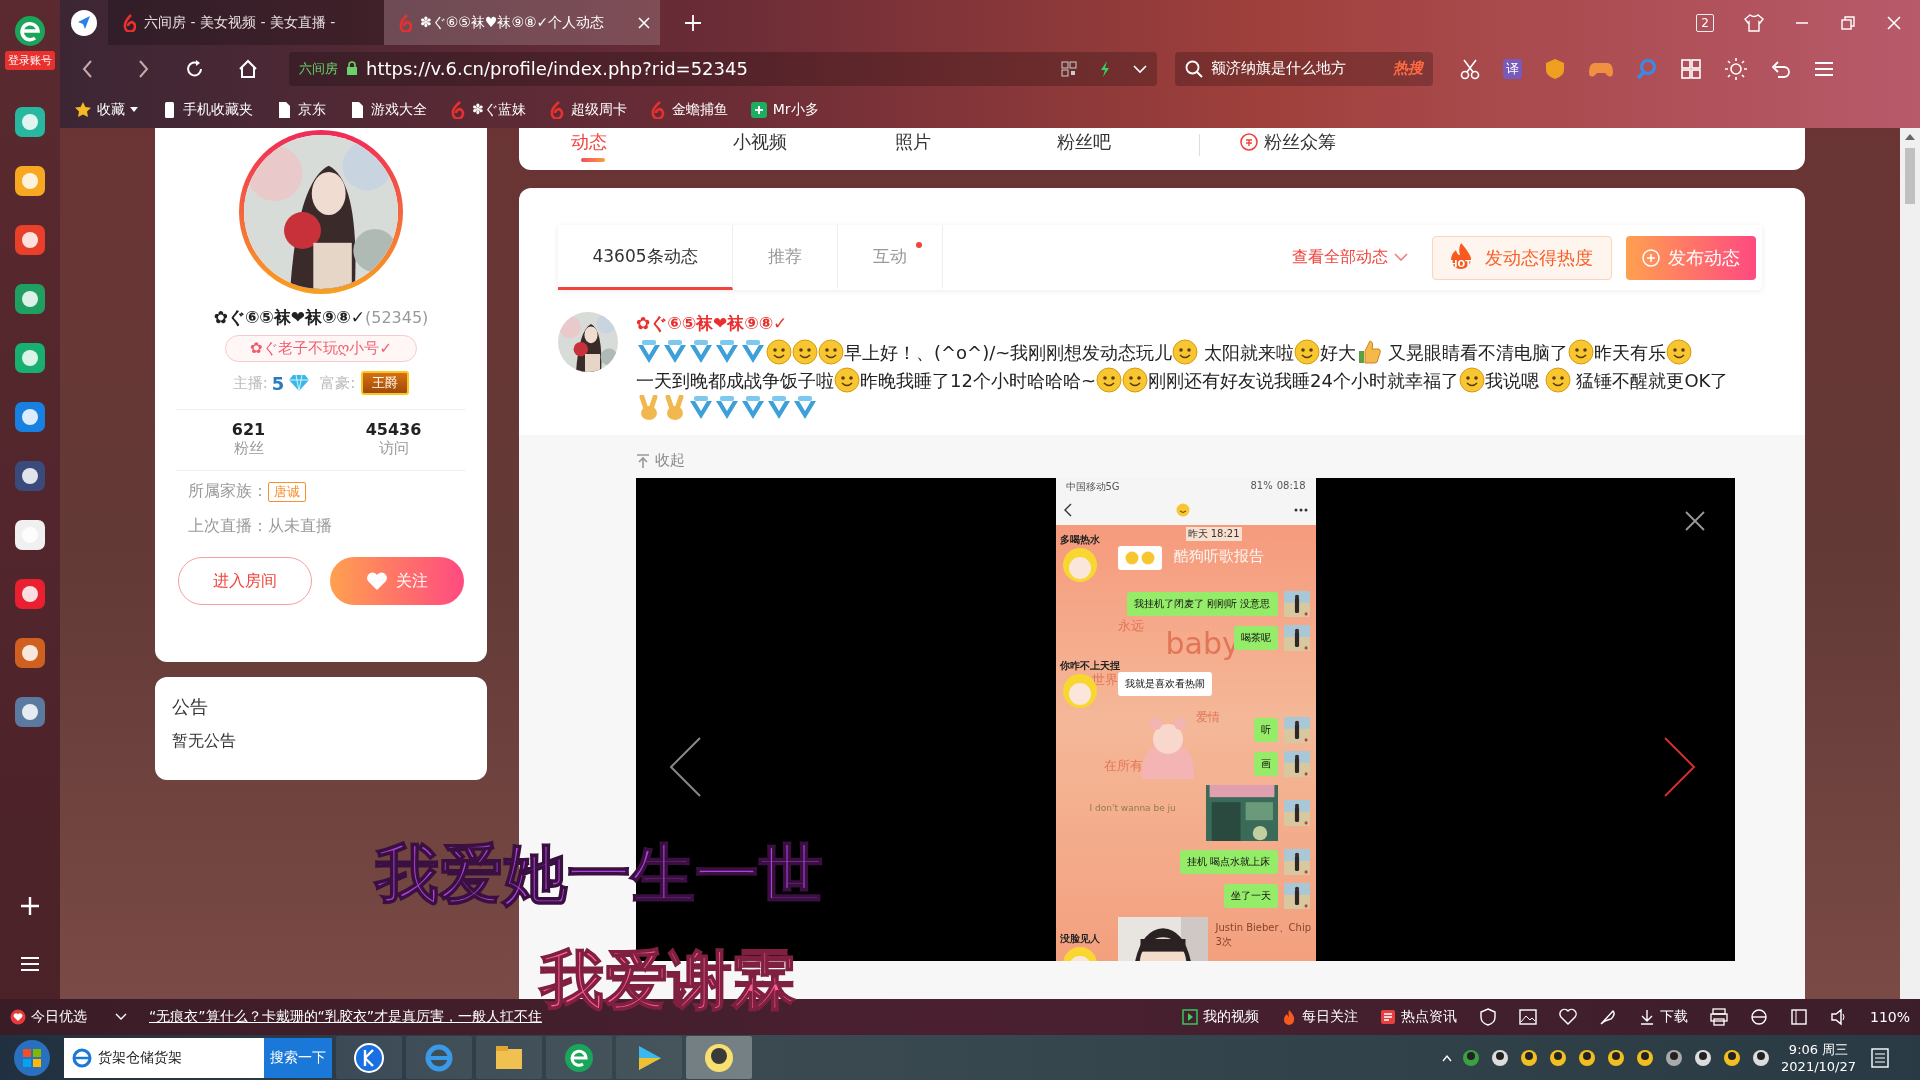  I want to click on notification-icon, so click(1880, 1057).